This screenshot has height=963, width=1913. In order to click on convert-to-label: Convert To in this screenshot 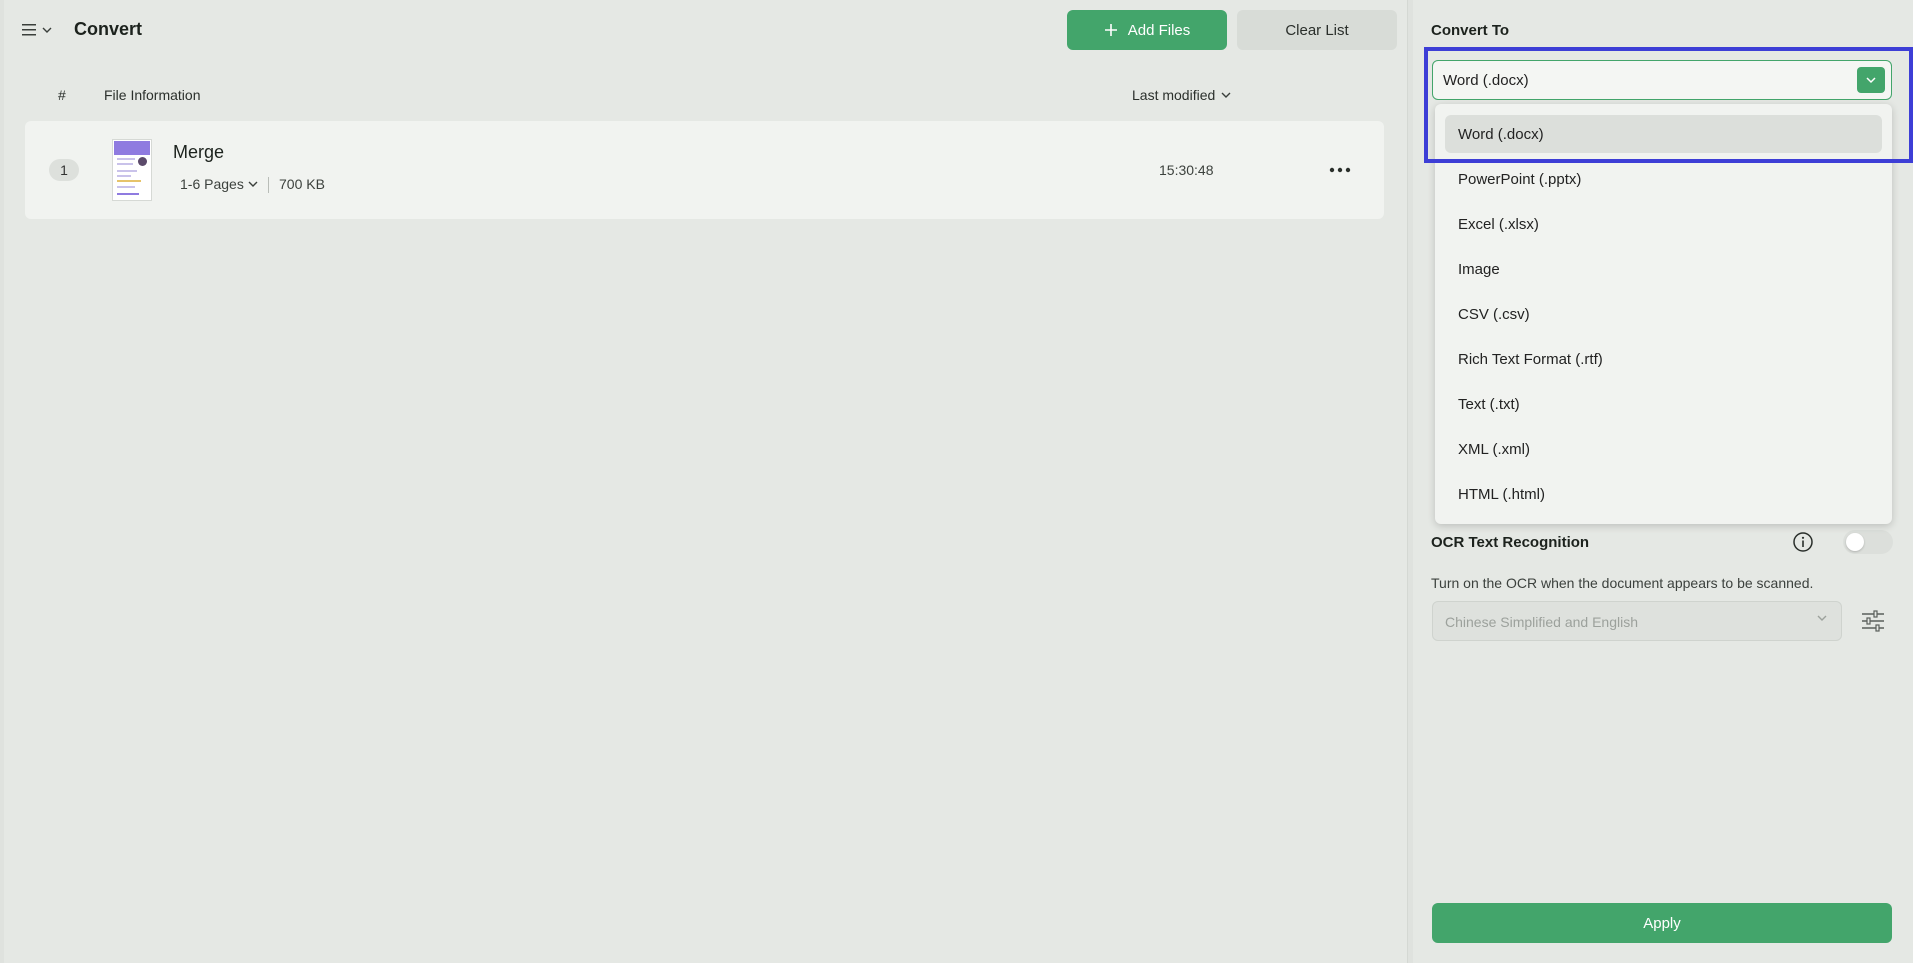, I will do `click(1470, 30)`.